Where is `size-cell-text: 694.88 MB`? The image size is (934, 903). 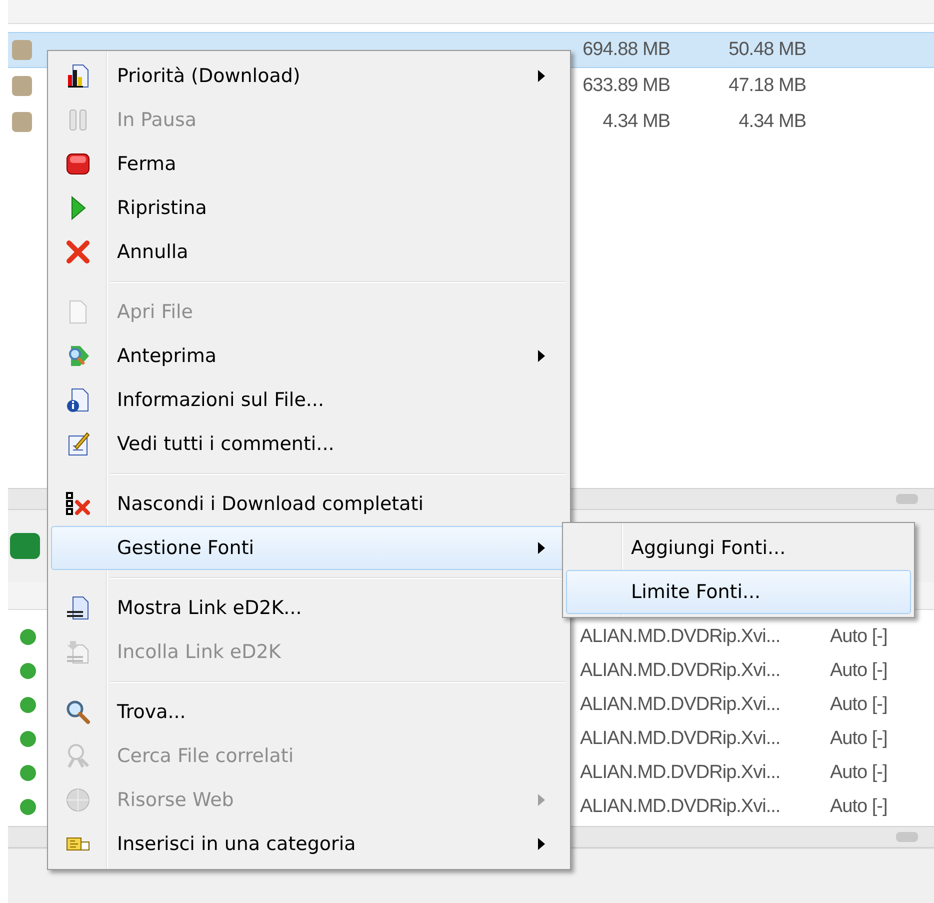 size-cell-text: 694.88 MB is located at coordinates (626, 50).